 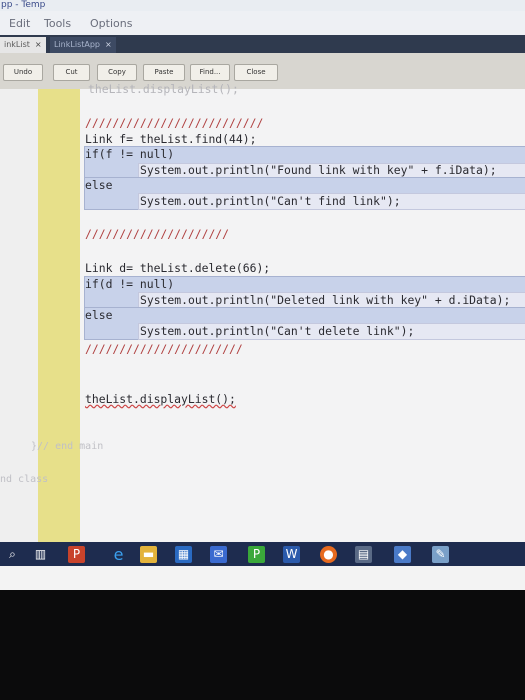 I want to click on firefox-icon: ●, so click(x=328, y=554).